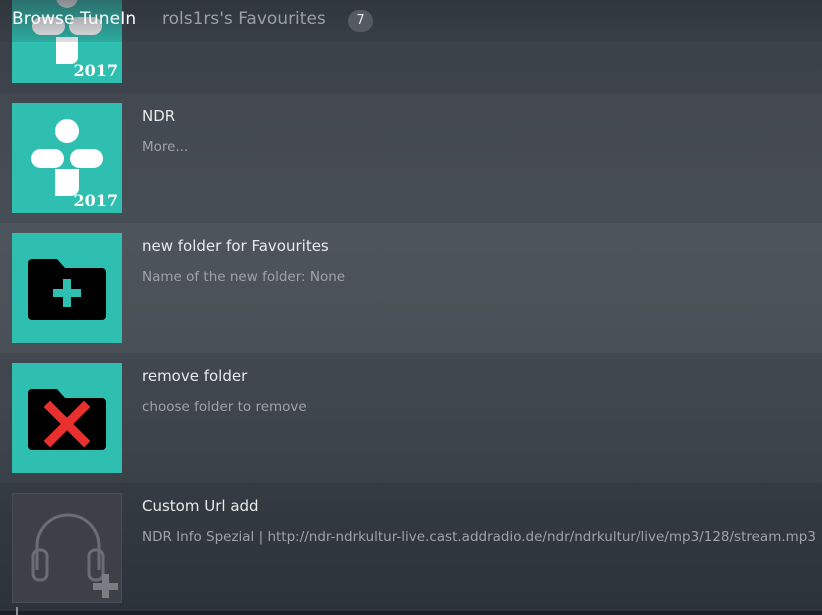 The height and width of the screenshot is (615, 822). Describe the element at coordinates (17, 611) in the screenshot. I see `scroll-indicator` at that location.